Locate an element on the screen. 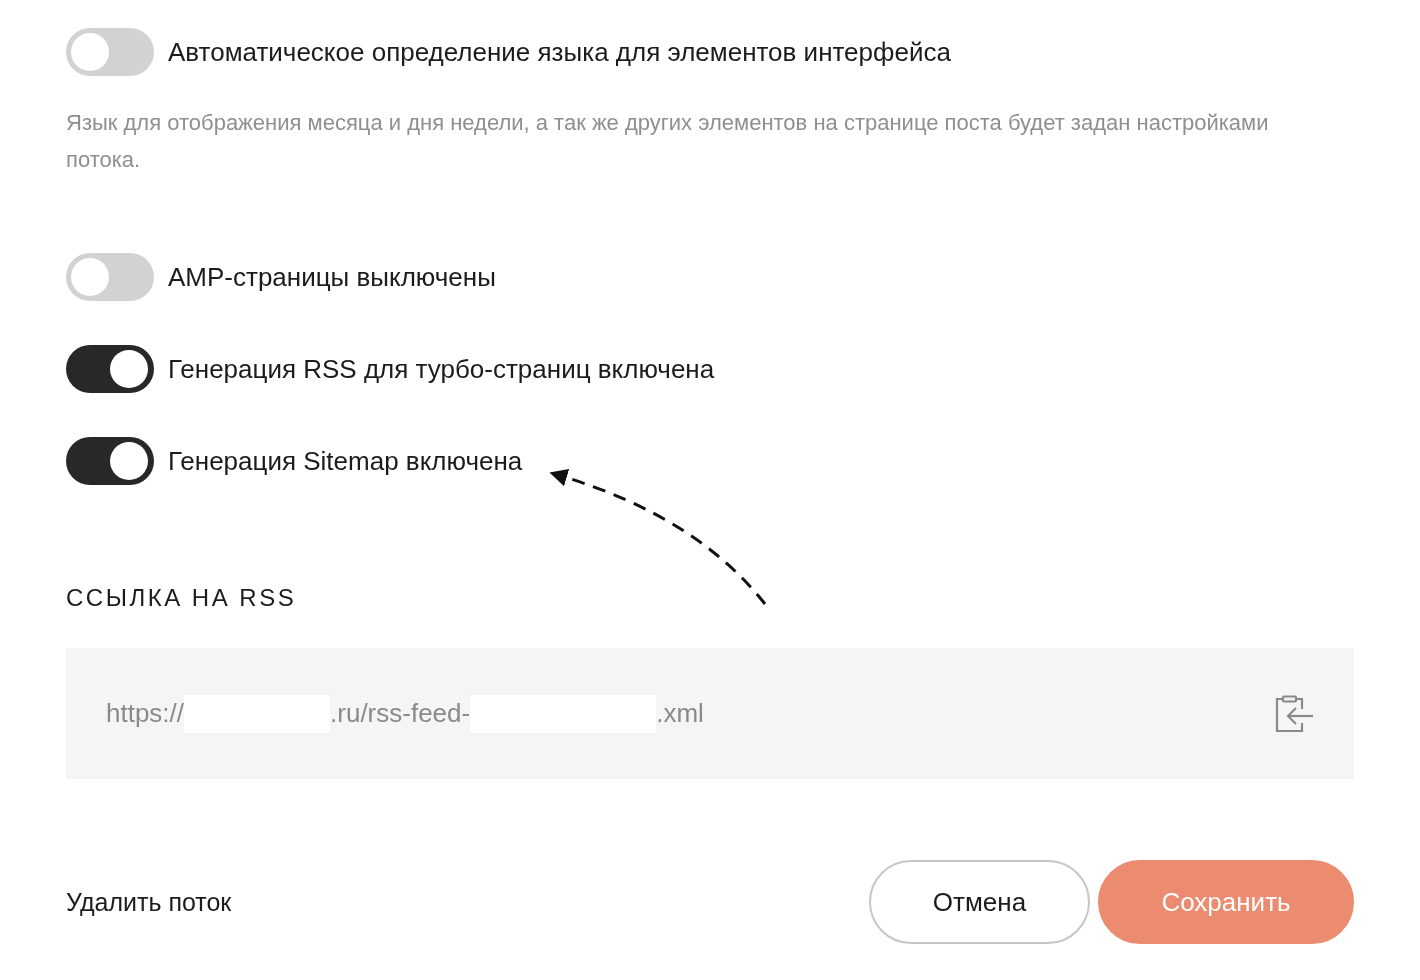  toggle-label: Автоматическое определение языка для элементов интерфейса is located at coordinates (559, 52).